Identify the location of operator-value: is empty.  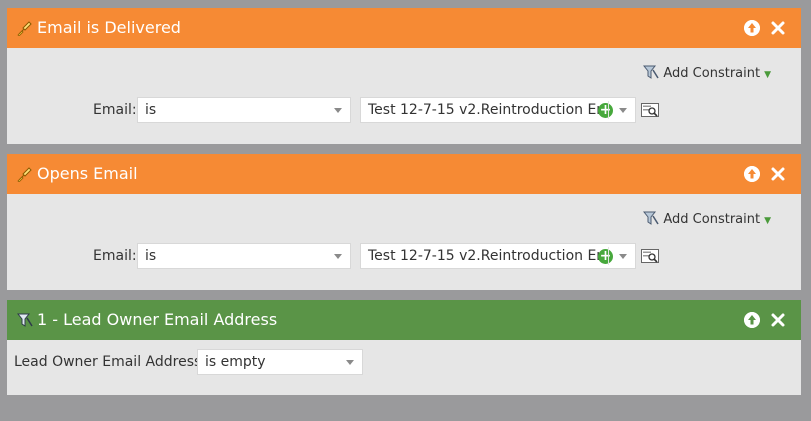
(235, 362).